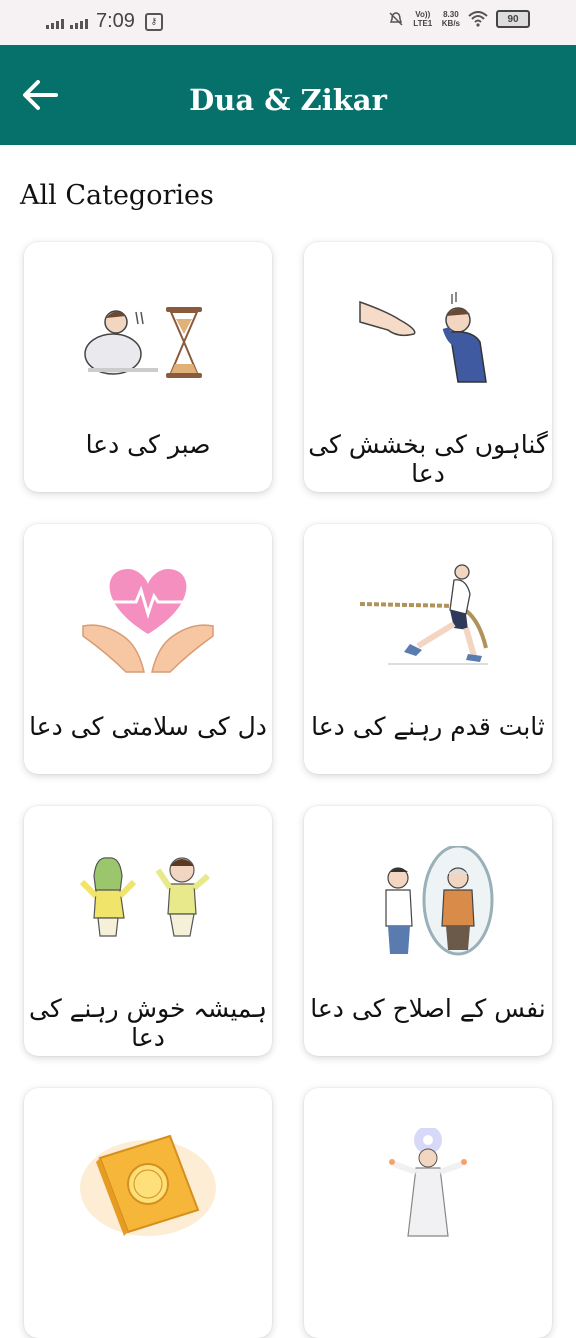 This screenshot has height=1338, width=576. What do you see at coordinates (148, 1185) in the screenshot?
I see `quran-book-illustration-icon` at bounding box center [148, 1185].